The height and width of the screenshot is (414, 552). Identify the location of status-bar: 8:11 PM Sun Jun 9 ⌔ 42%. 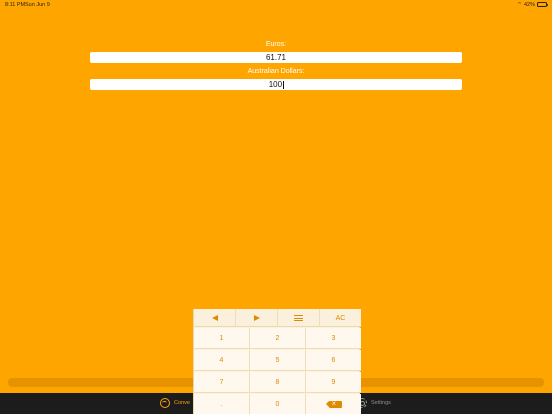
(276, 5).